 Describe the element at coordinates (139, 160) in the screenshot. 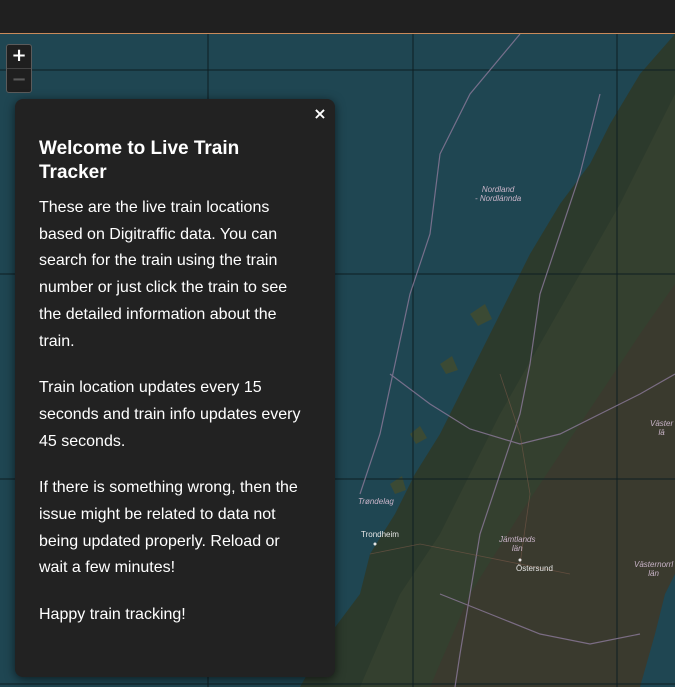

I see `dialog-title: Welcome to Live Train Tracker` at that location.